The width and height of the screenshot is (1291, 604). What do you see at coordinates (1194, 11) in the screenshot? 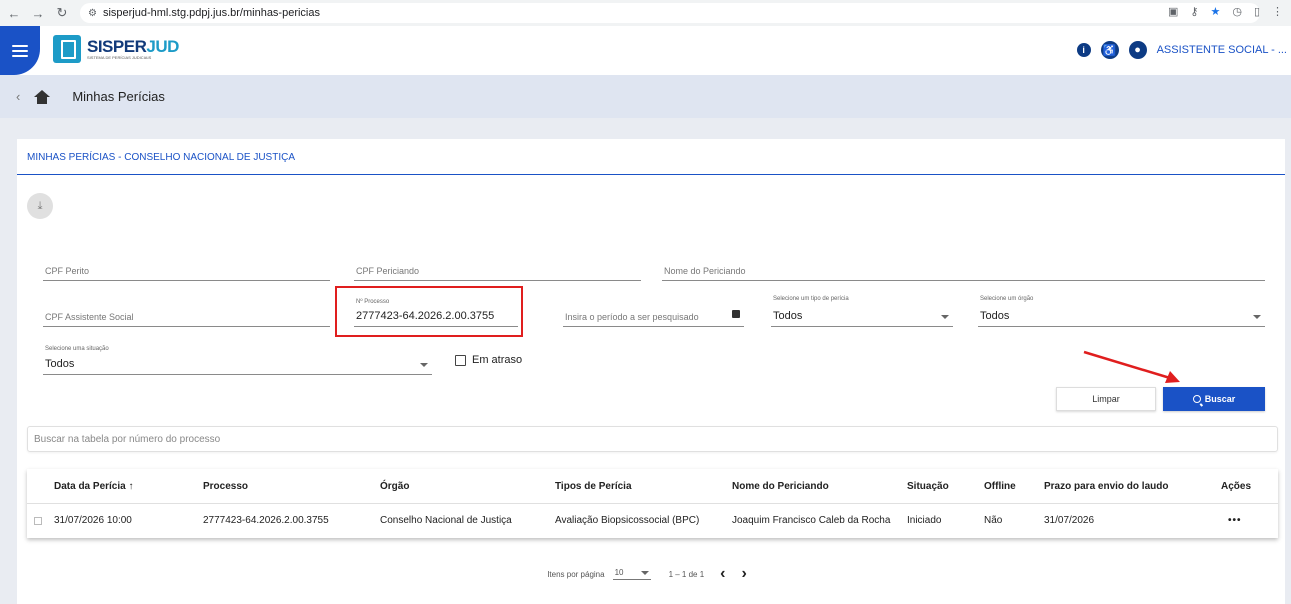
I see `key-icon: ⚷` at bounding box center [1194, 11].